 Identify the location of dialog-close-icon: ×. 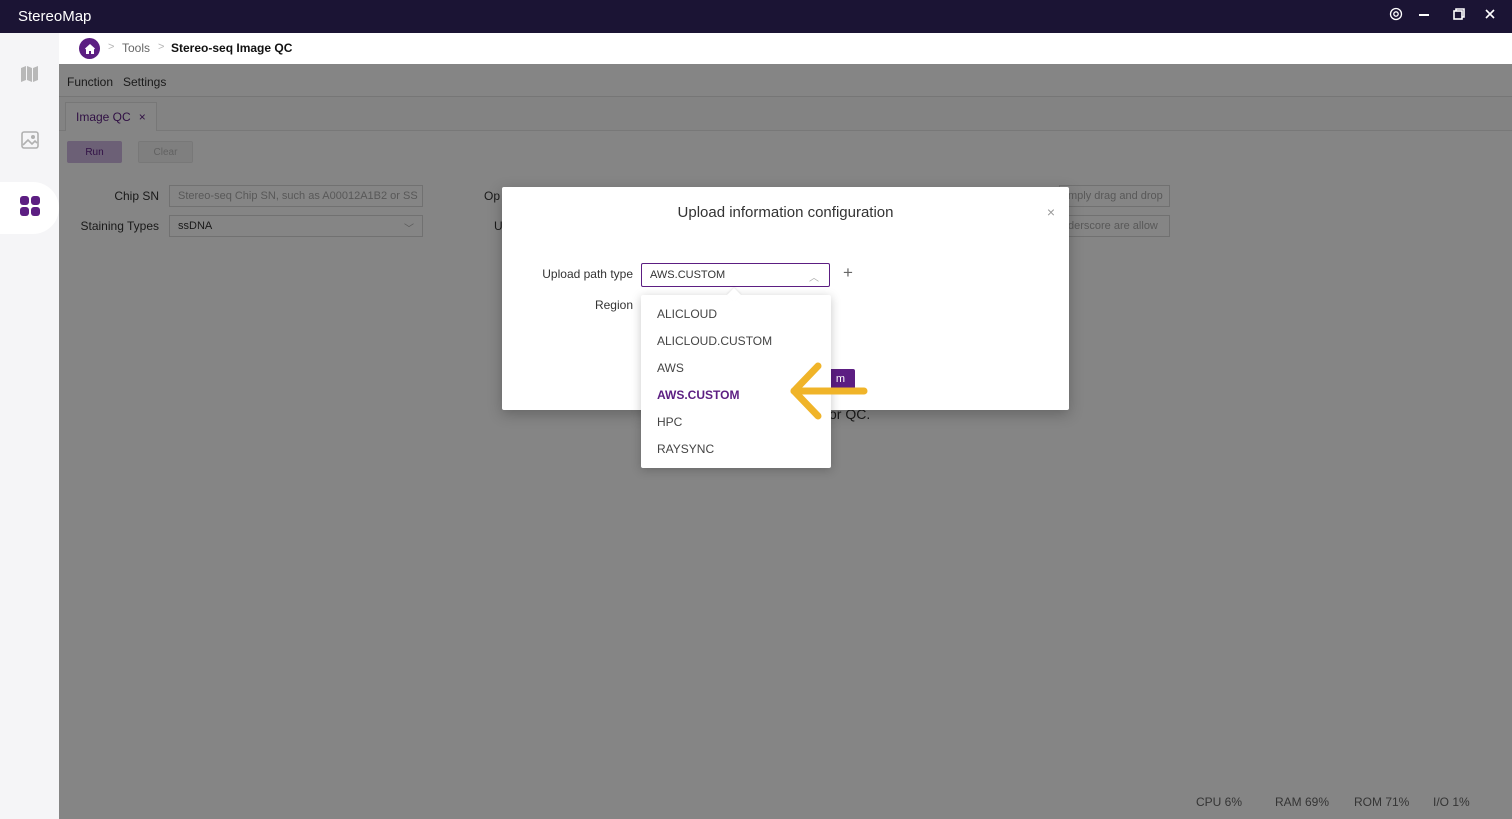
(1051, 212).